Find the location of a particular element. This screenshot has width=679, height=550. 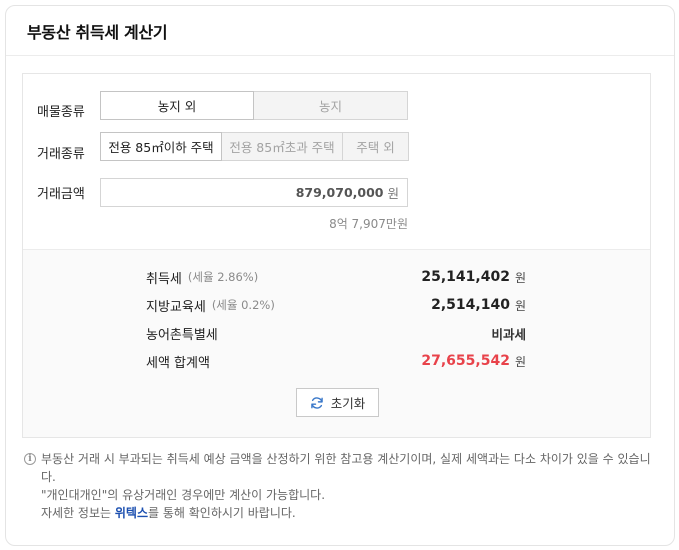

acquisition-tax-rate: (세율 2.86%) is located at coordinates (223, 277).